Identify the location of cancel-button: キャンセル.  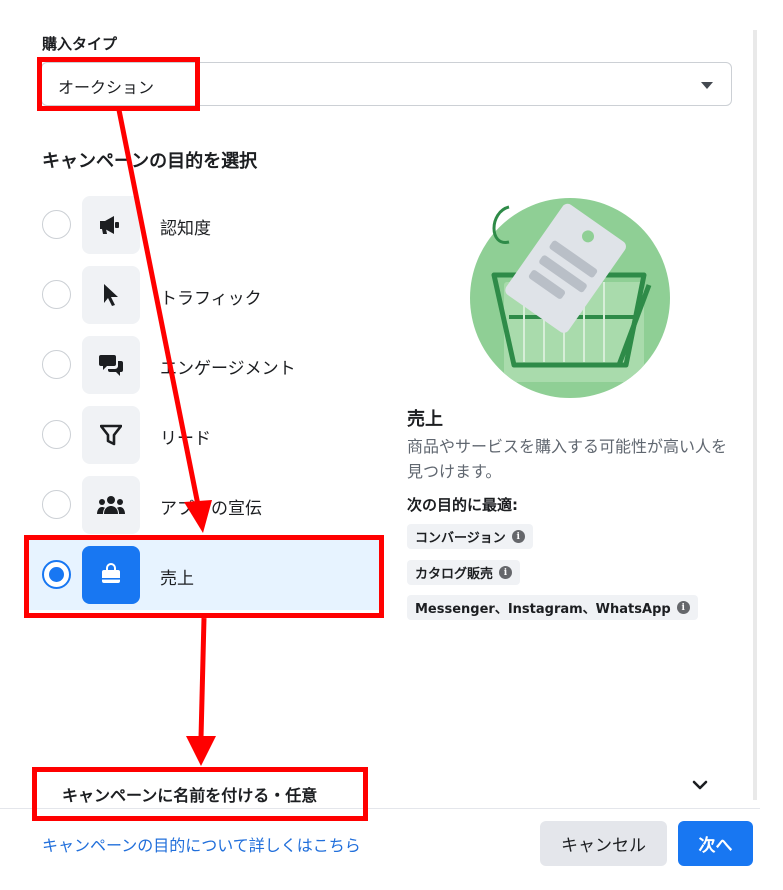
(603, 843).